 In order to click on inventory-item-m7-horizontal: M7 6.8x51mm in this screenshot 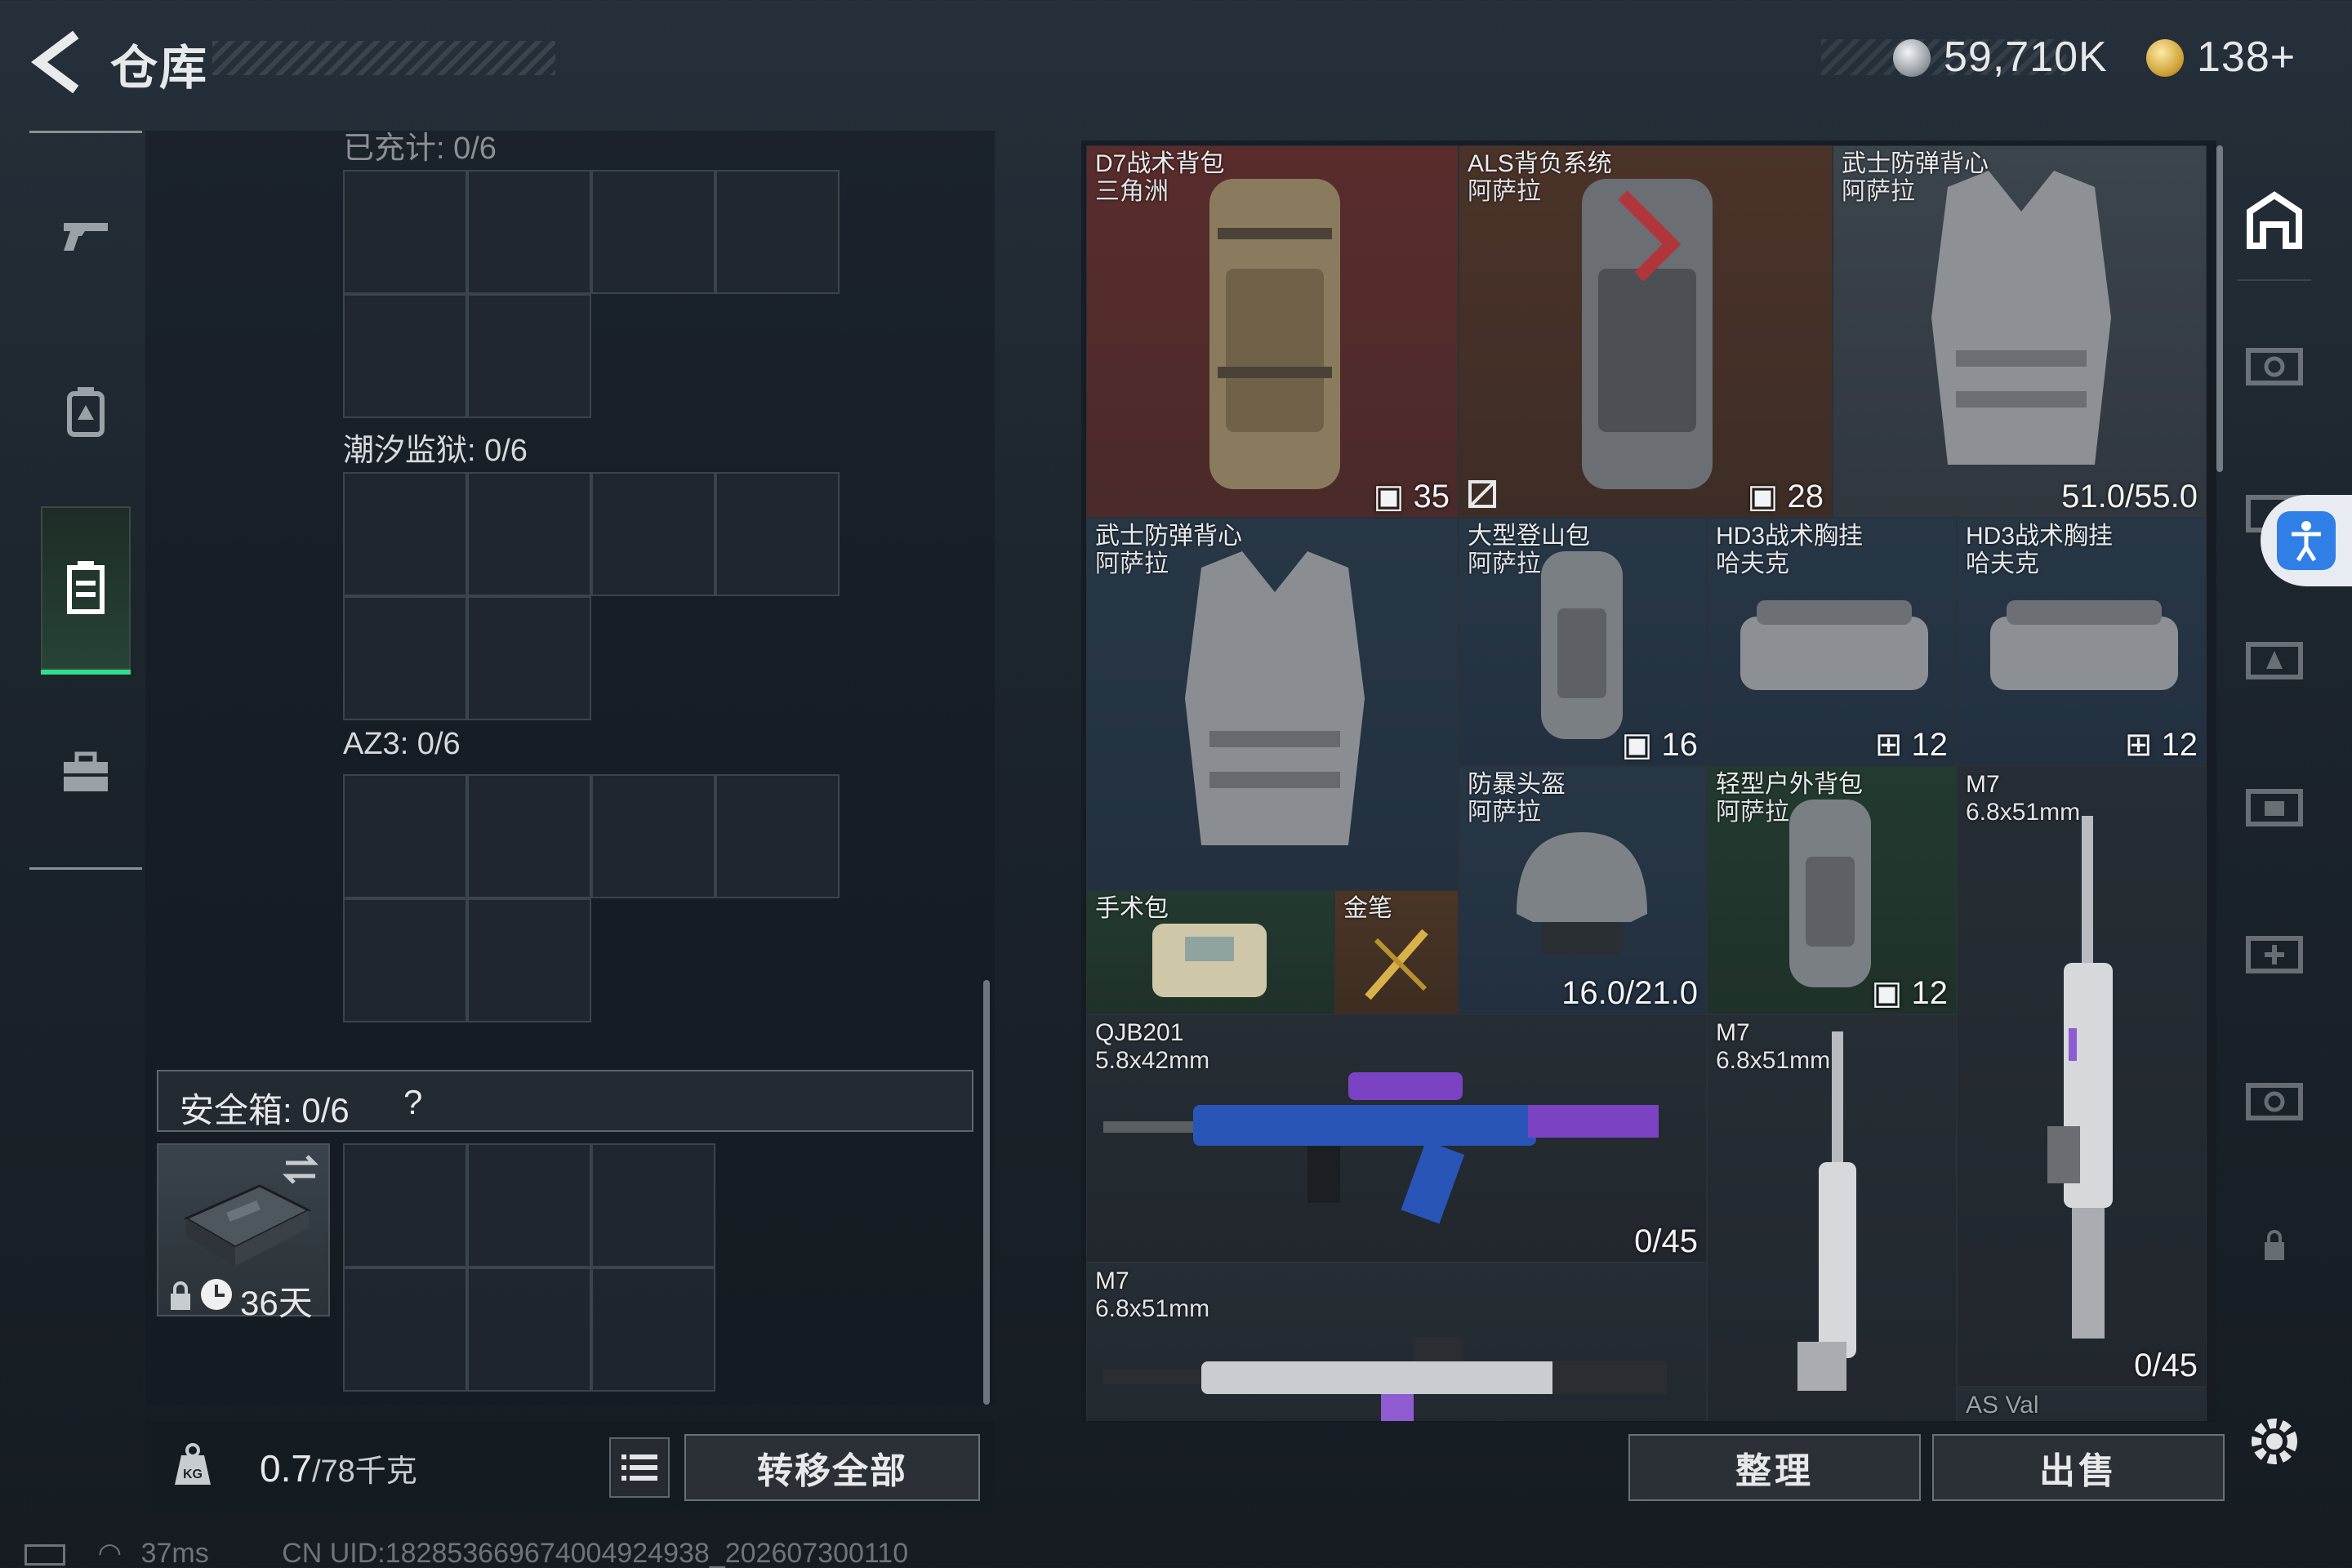, I will do `click(1396, 1342)`.